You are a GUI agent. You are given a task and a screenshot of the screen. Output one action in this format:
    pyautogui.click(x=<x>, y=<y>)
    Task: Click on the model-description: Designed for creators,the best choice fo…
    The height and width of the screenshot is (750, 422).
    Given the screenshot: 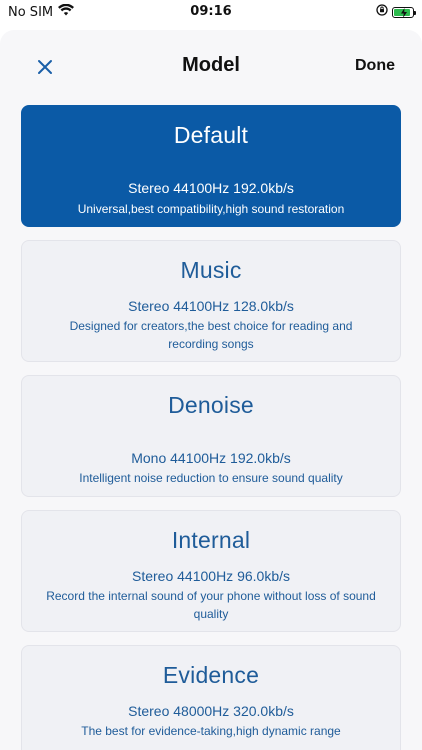 What is the action you would take?
    pyautogui.click(x=211, y=335)
    